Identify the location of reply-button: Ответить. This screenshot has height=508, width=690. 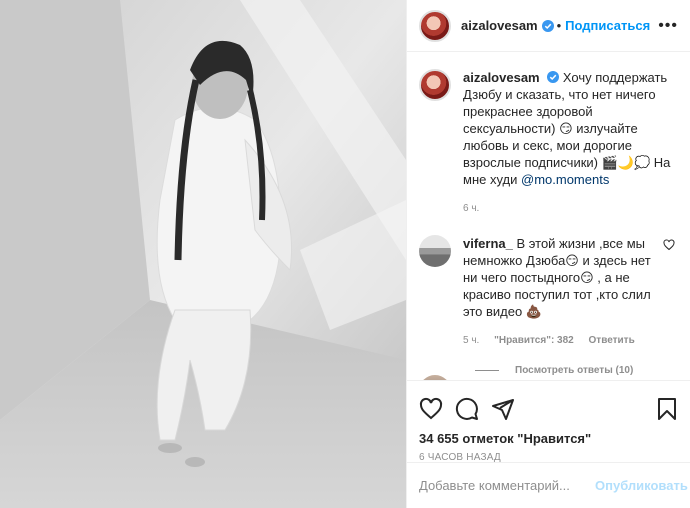
(612, 340).